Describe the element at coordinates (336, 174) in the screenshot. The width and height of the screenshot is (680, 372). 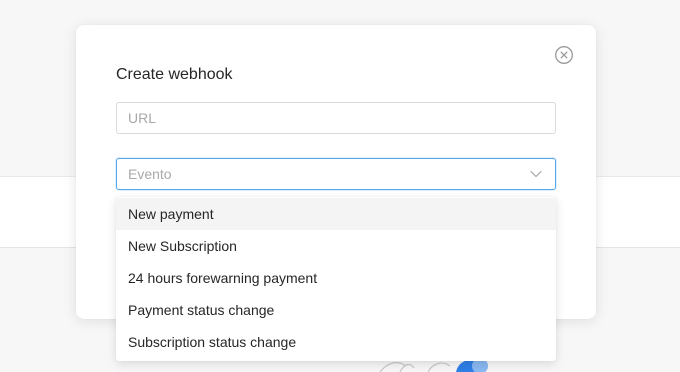
I see `event-select: Evento` at that location.